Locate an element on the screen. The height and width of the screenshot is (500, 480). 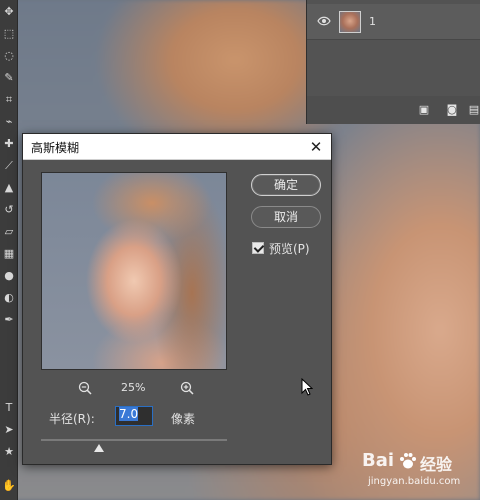
radius-slider-track is located at coordinates (134, 440).